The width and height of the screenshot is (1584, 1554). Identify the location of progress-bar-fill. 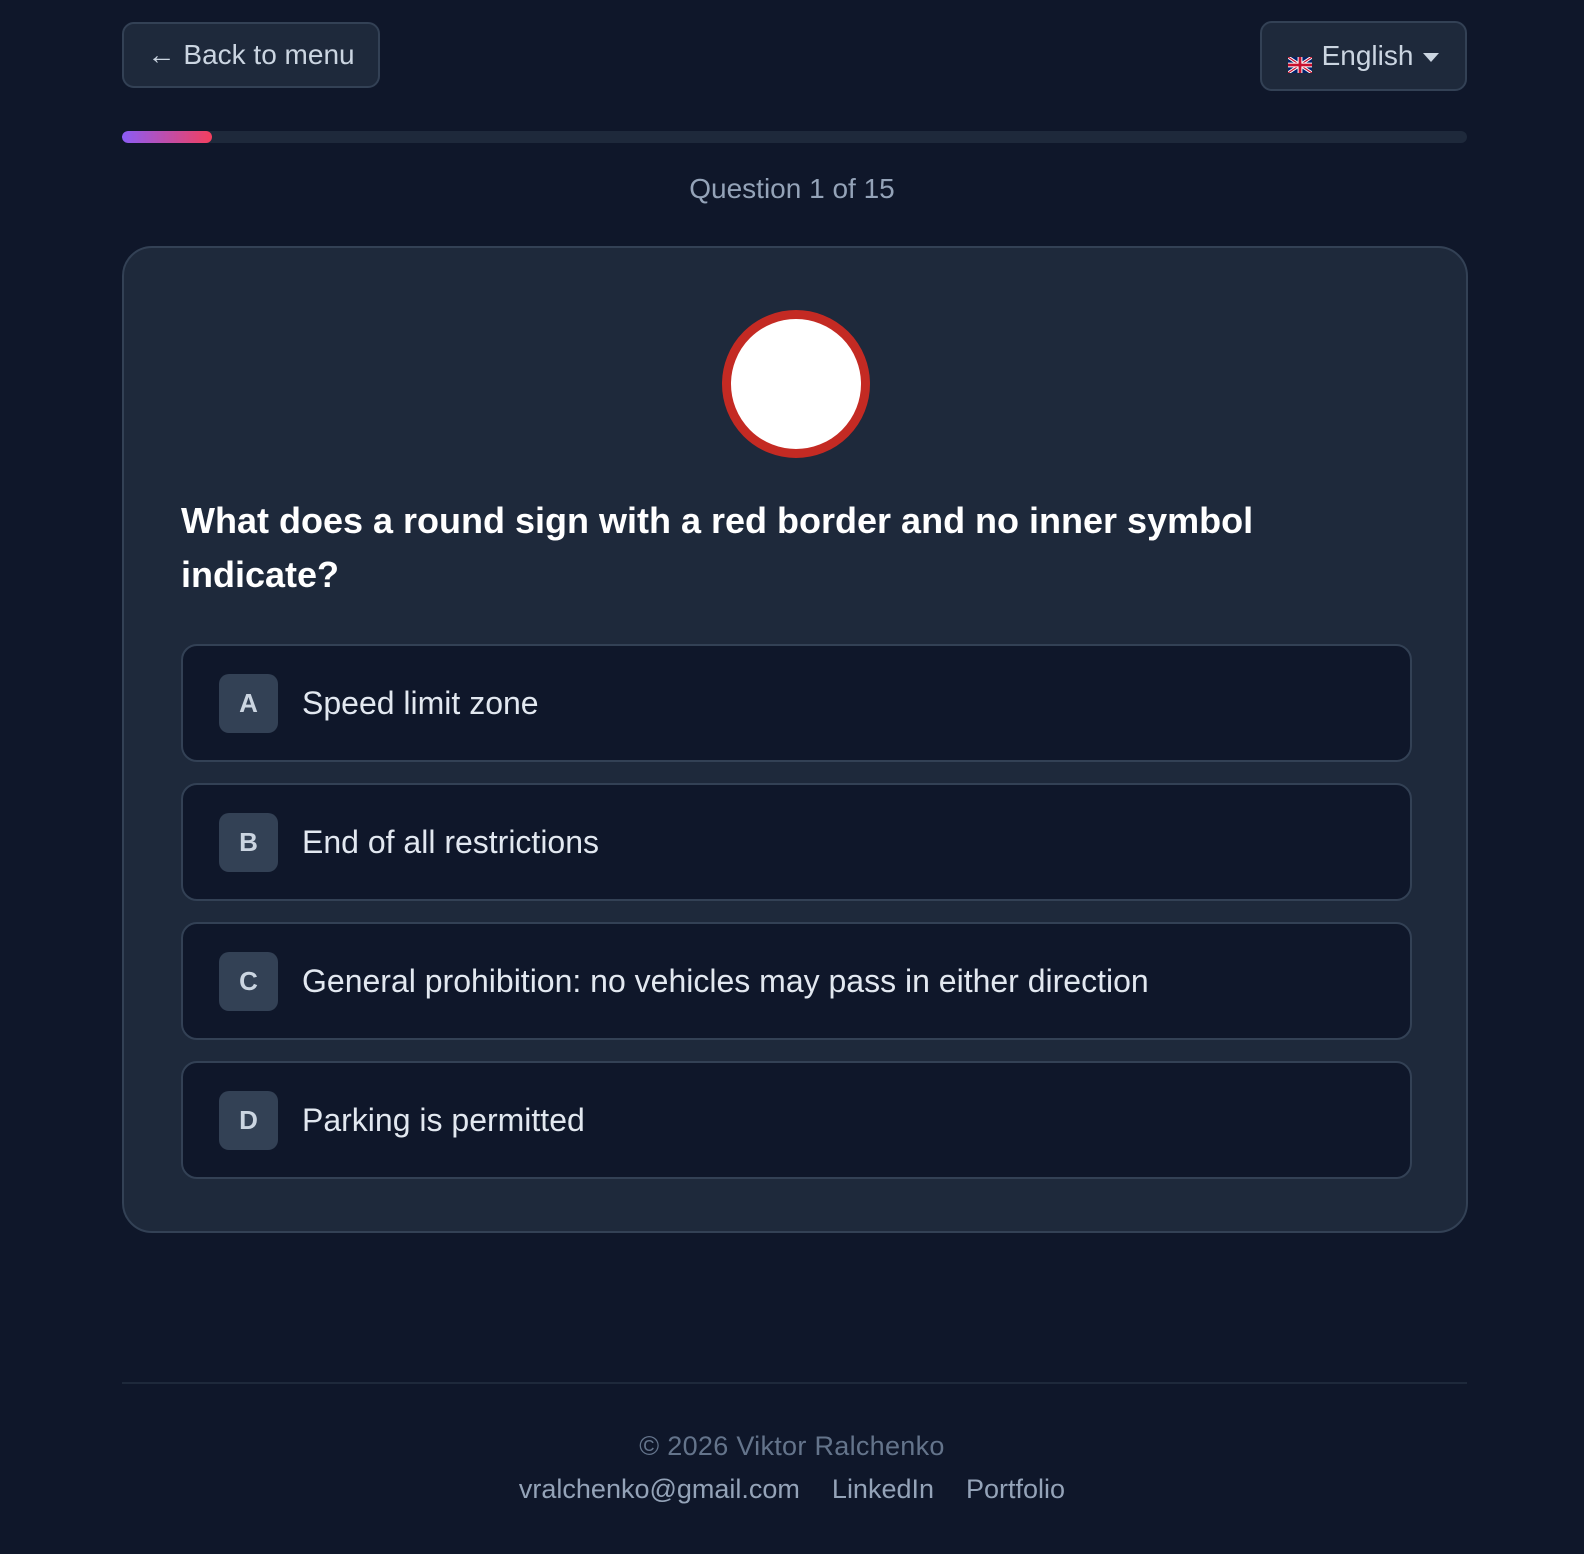
(167, 137).